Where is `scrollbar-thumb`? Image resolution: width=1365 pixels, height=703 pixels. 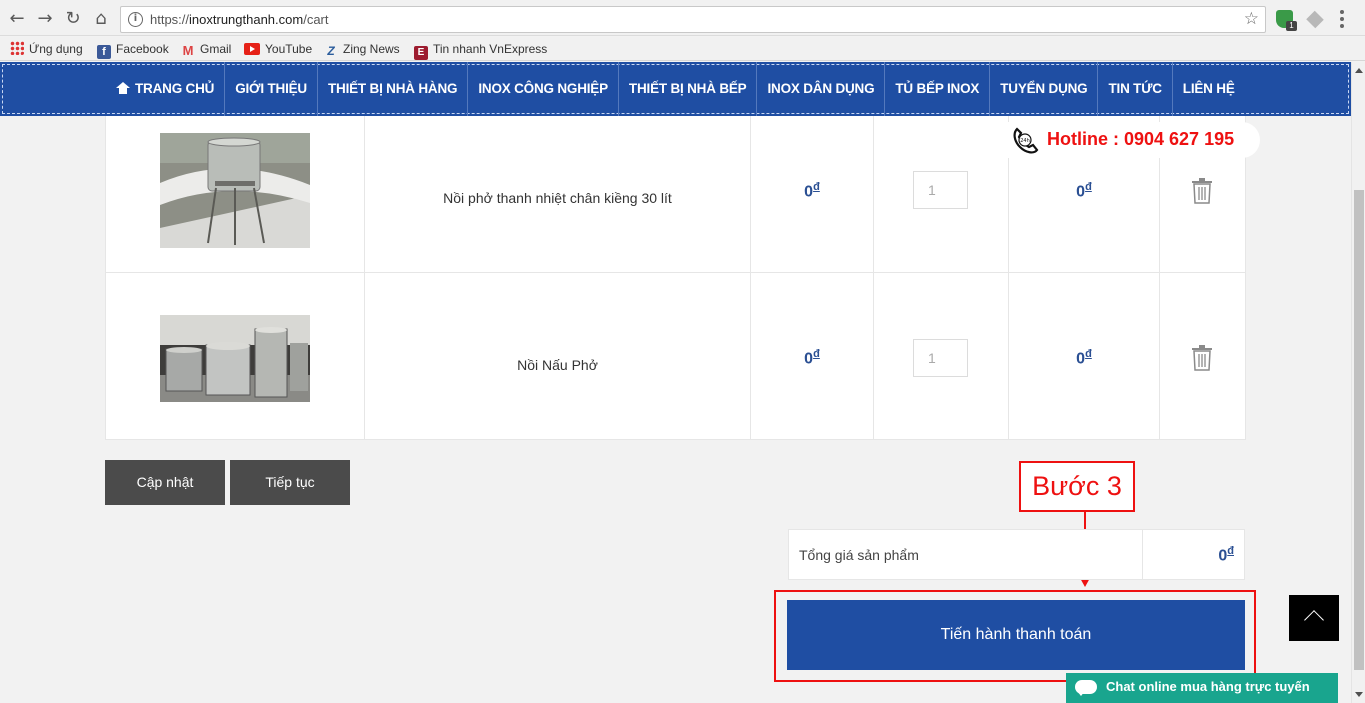
scrollbar-thumb is located at coordinates (1359, 430).